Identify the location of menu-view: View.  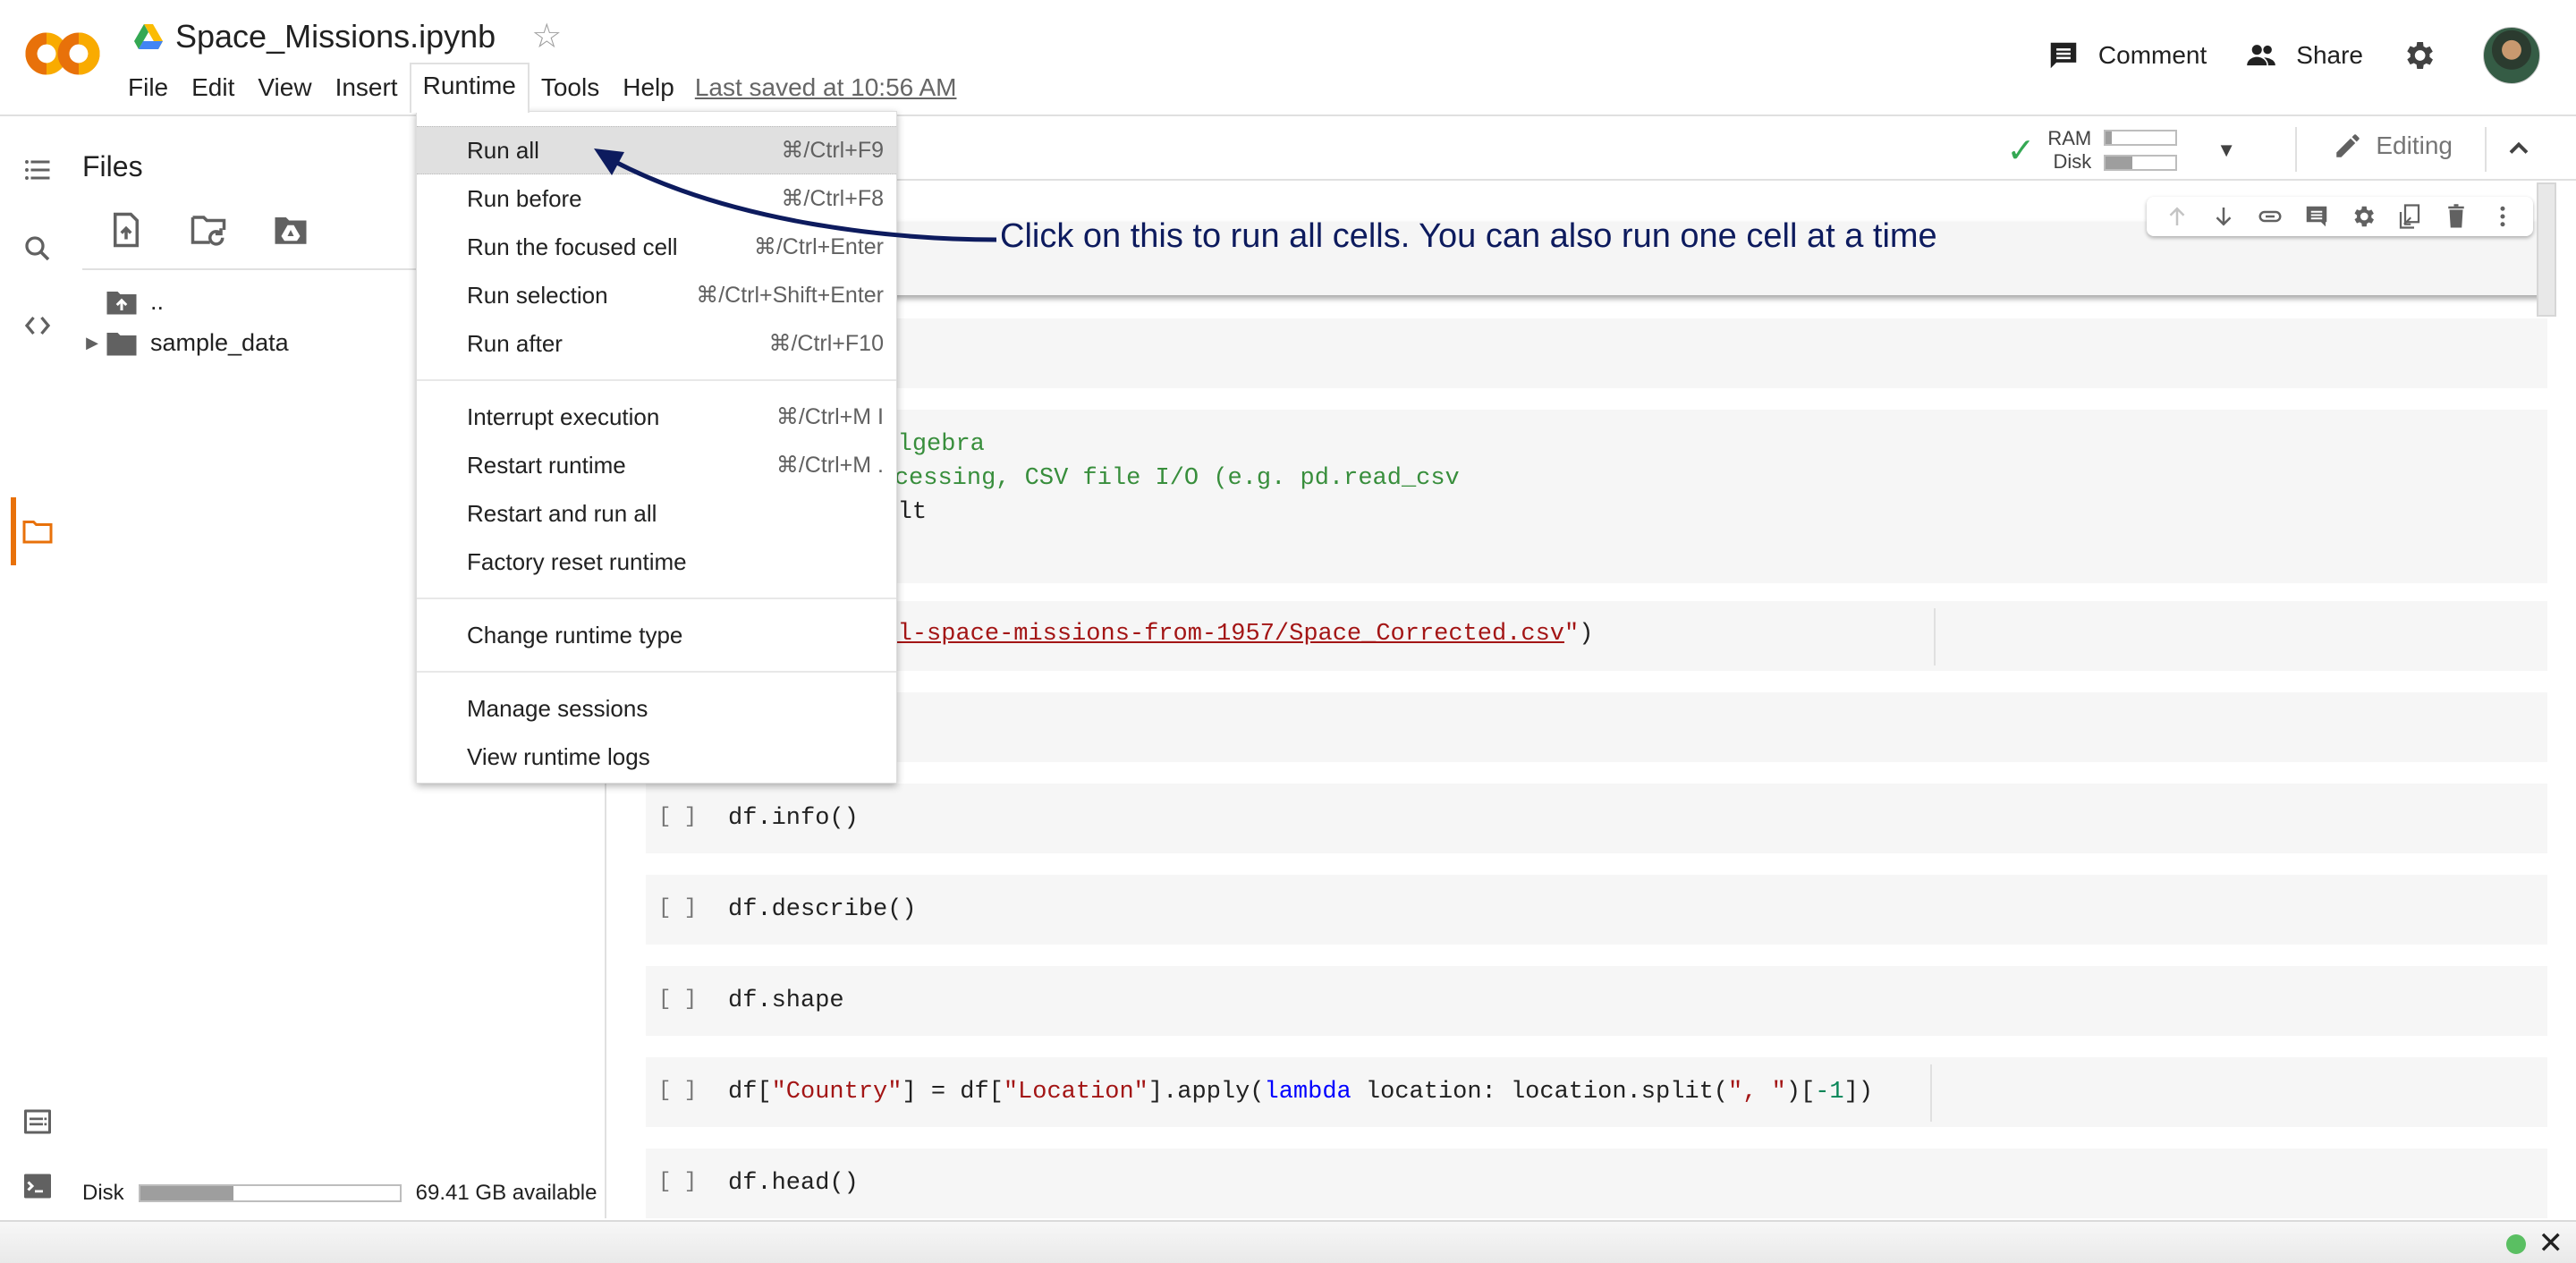
(284, 87).